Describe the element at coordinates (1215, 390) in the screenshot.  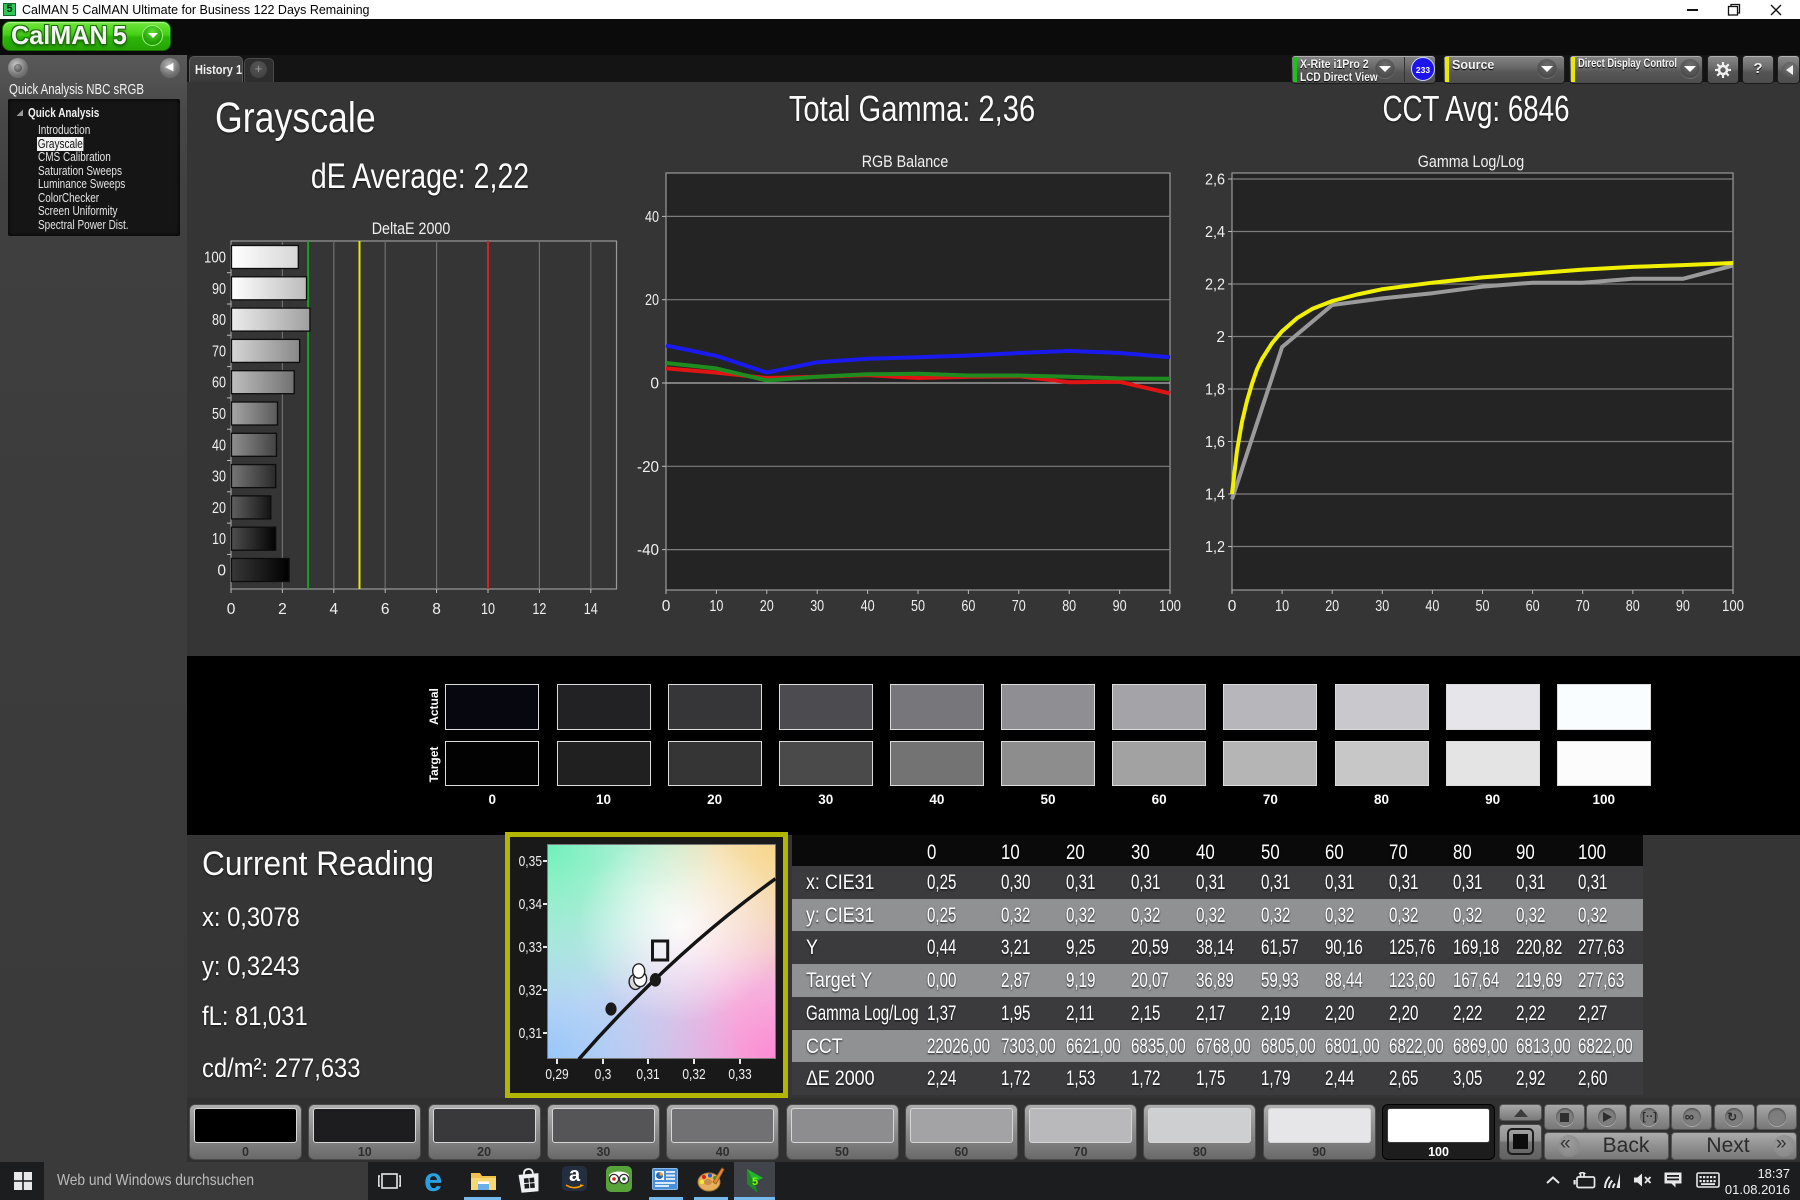
I see `svg-text: 1,8` at that location.